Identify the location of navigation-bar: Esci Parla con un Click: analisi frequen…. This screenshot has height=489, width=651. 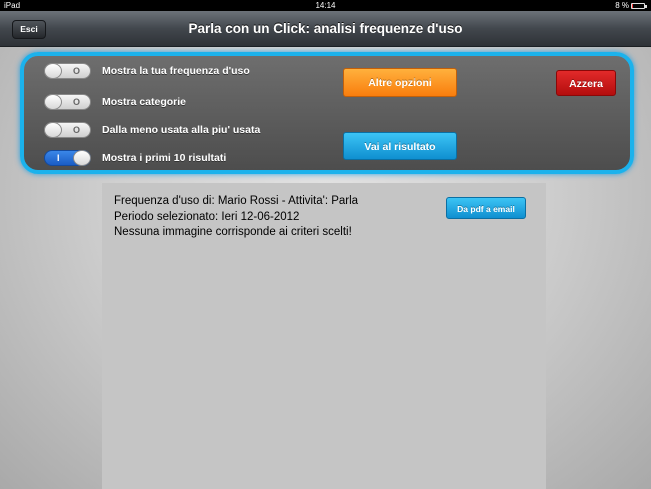
(325, 29).